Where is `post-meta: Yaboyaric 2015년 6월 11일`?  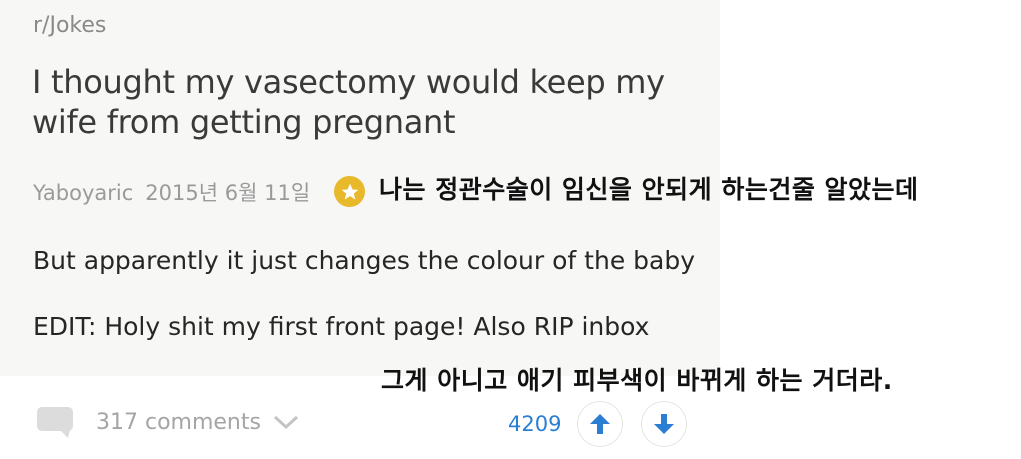
post-meta: Yaboyaric 2015년 6월 11일 is located at coordinates (171, 192).